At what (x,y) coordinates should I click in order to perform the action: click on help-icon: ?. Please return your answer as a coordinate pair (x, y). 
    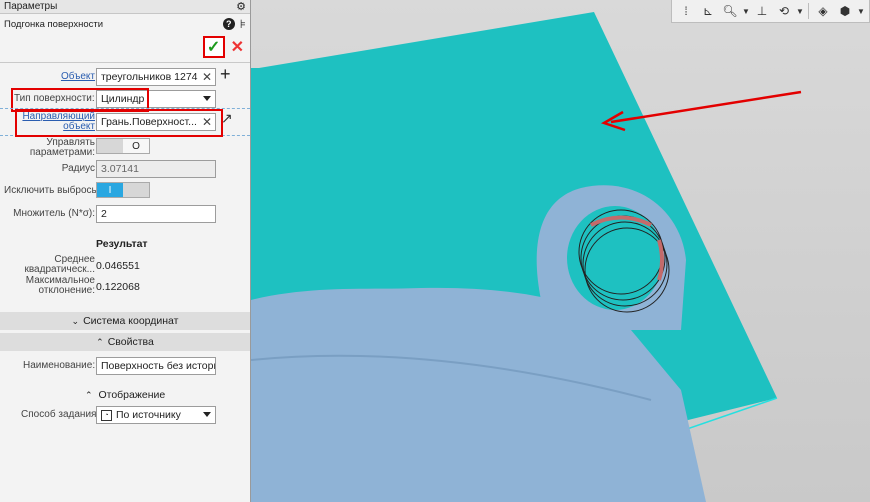
    Looking at the image, I should click on (228, 24).